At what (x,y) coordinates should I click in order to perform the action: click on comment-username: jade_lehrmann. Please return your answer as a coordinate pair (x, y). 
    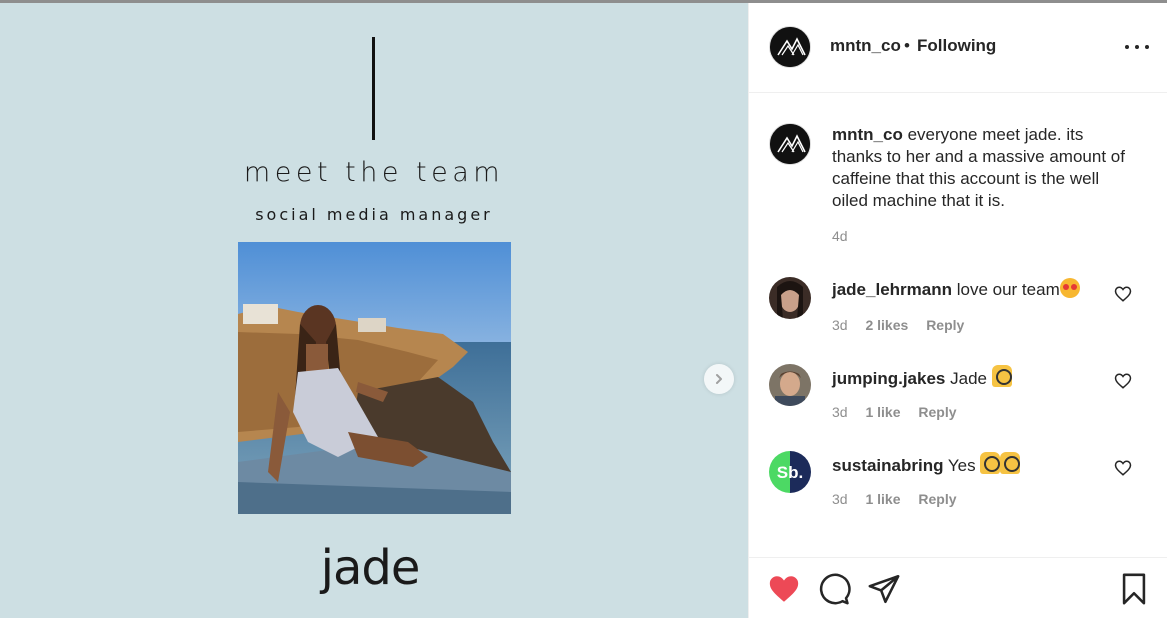
    Looking at the image, I should click on (892, 289).